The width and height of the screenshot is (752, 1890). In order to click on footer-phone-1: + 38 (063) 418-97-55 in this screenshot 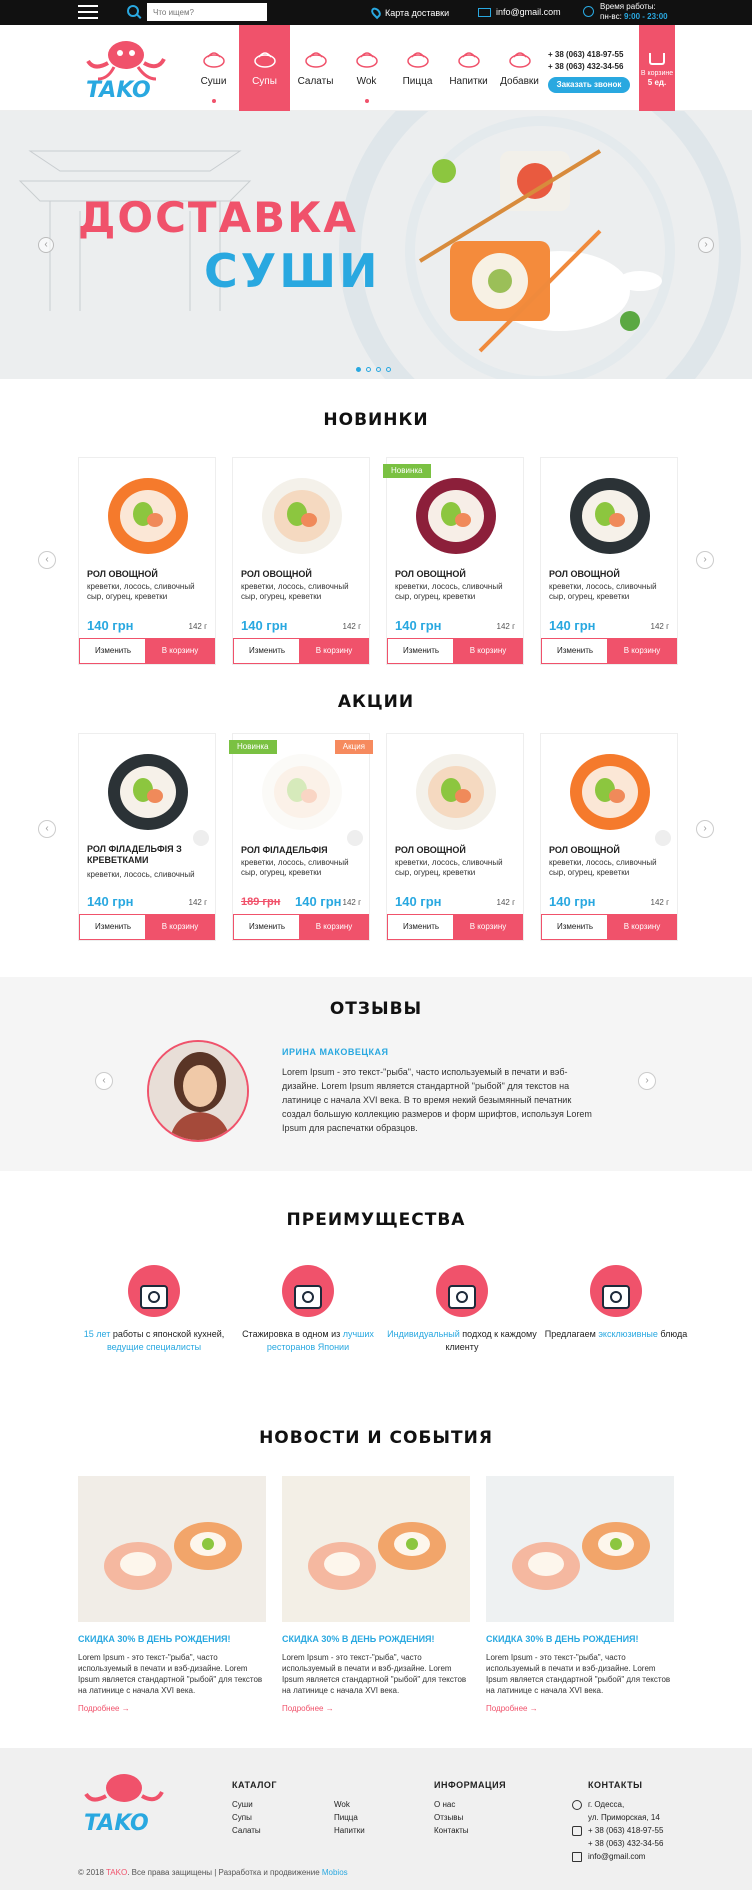, I will do `click(625, 1830)`.